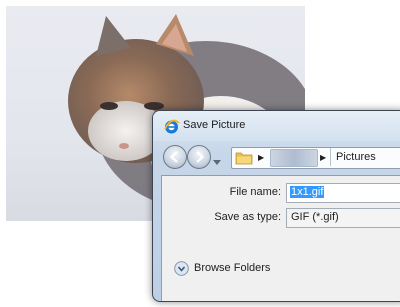 The width and height of the screenshot is (400, 307). I want to click on file-name-label: File name:, so click(255, 192).